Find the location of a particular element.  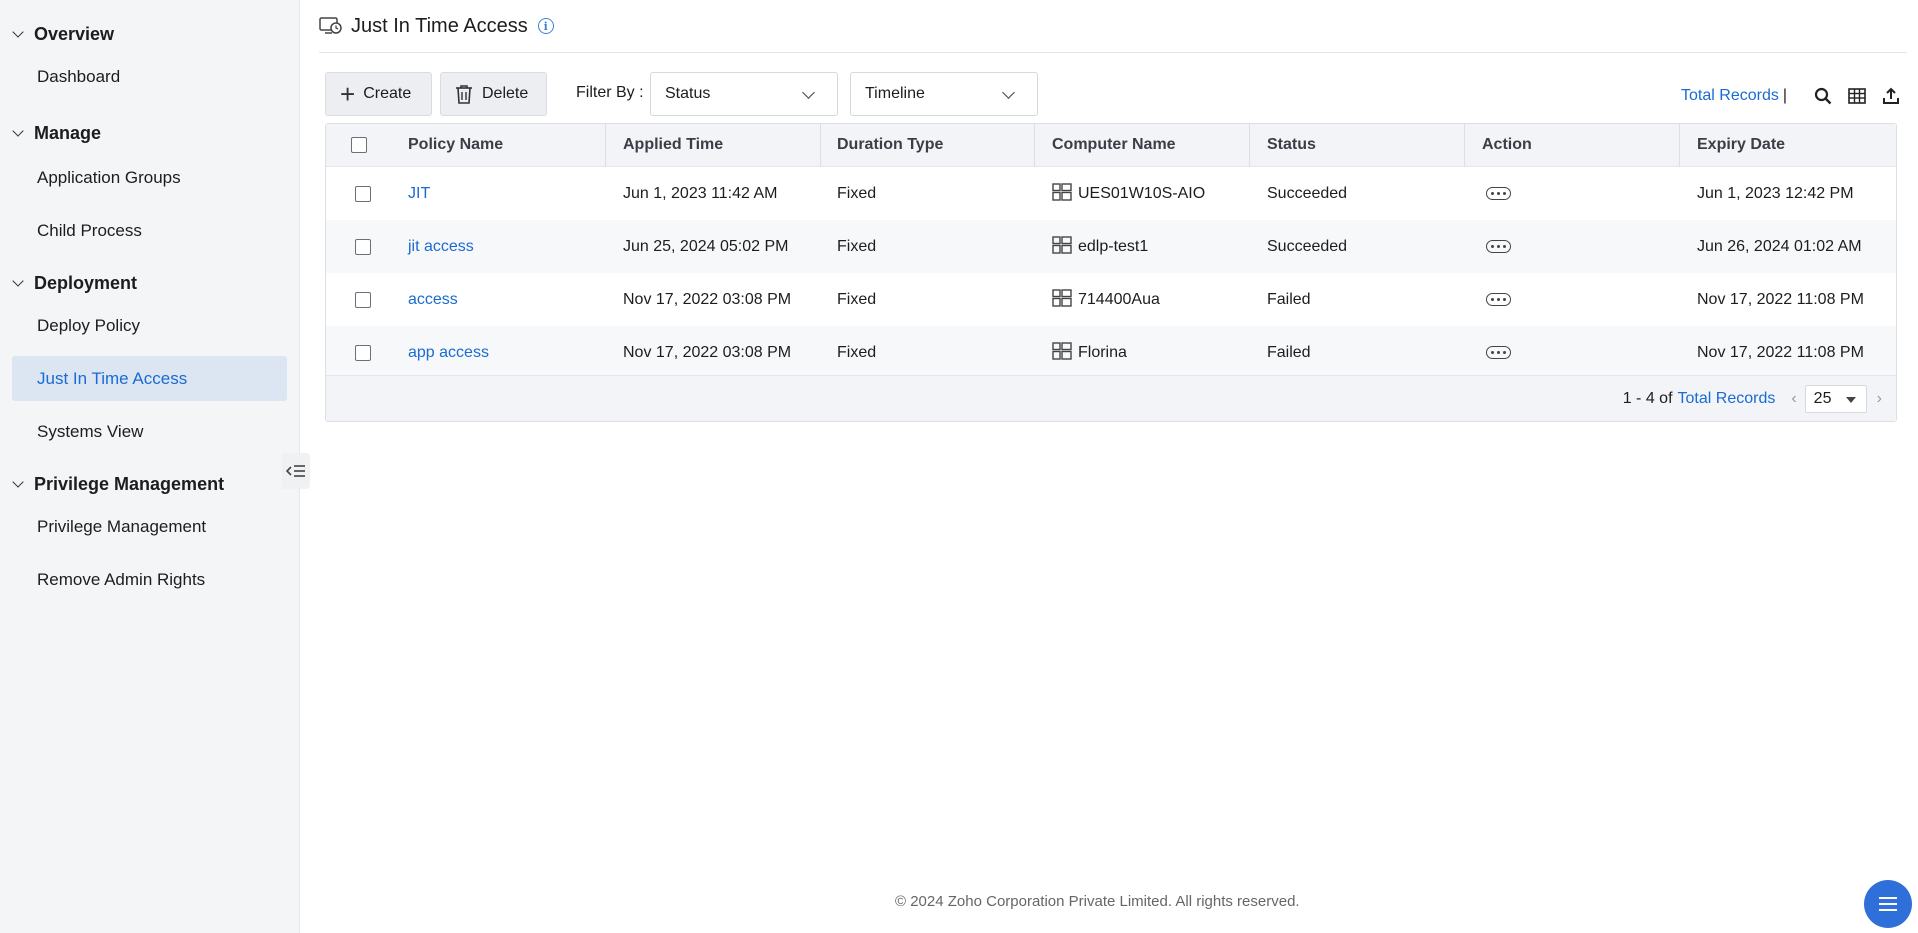

previous-page-button: ‹ is located at coordinates (1793, 399).